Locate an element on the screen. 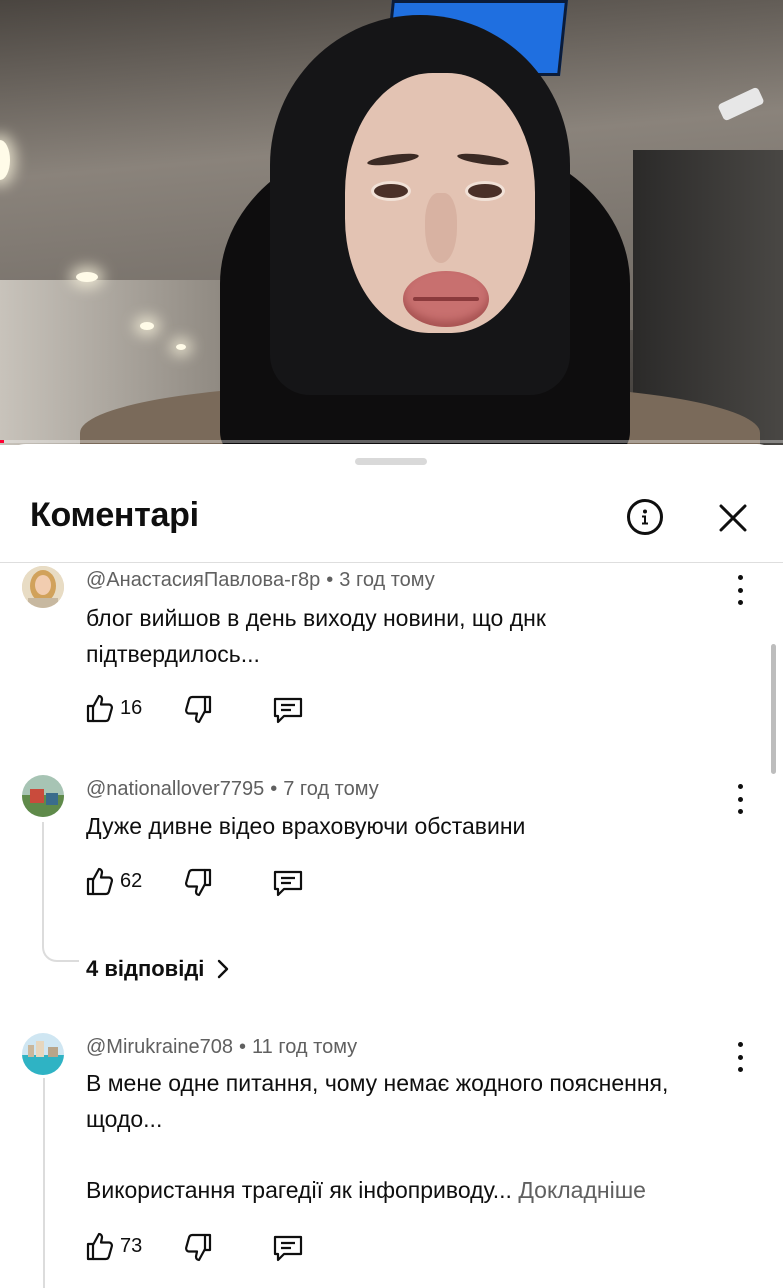 The width and height of the screenshot is (783, 1288). comment-actions: 16 is located at coordinates (216, 710).